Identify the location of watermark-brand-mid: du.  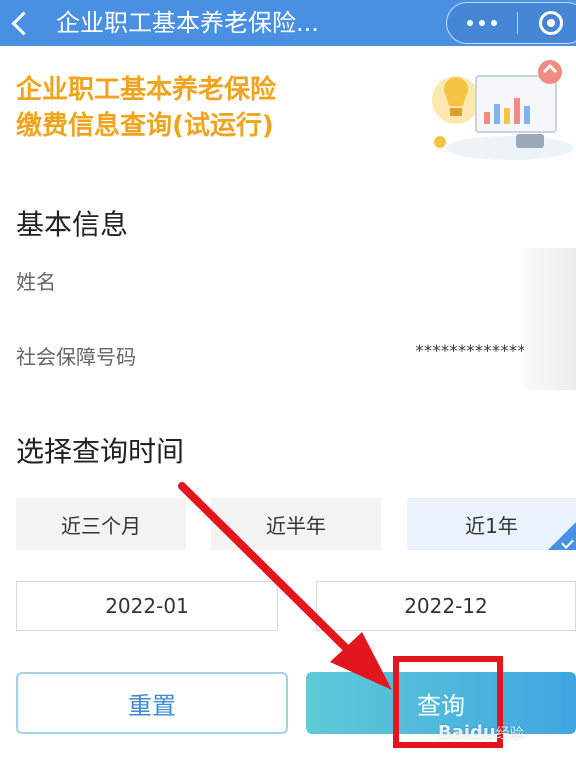
(483, 732).